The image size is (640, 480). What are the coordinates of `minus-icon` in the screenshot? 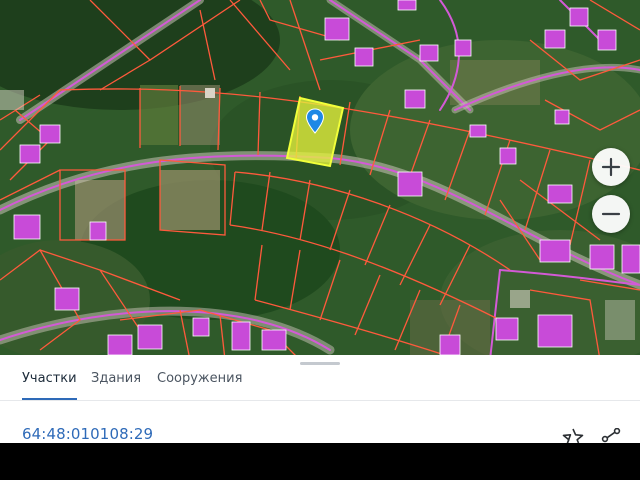 It's located at (611, 214).